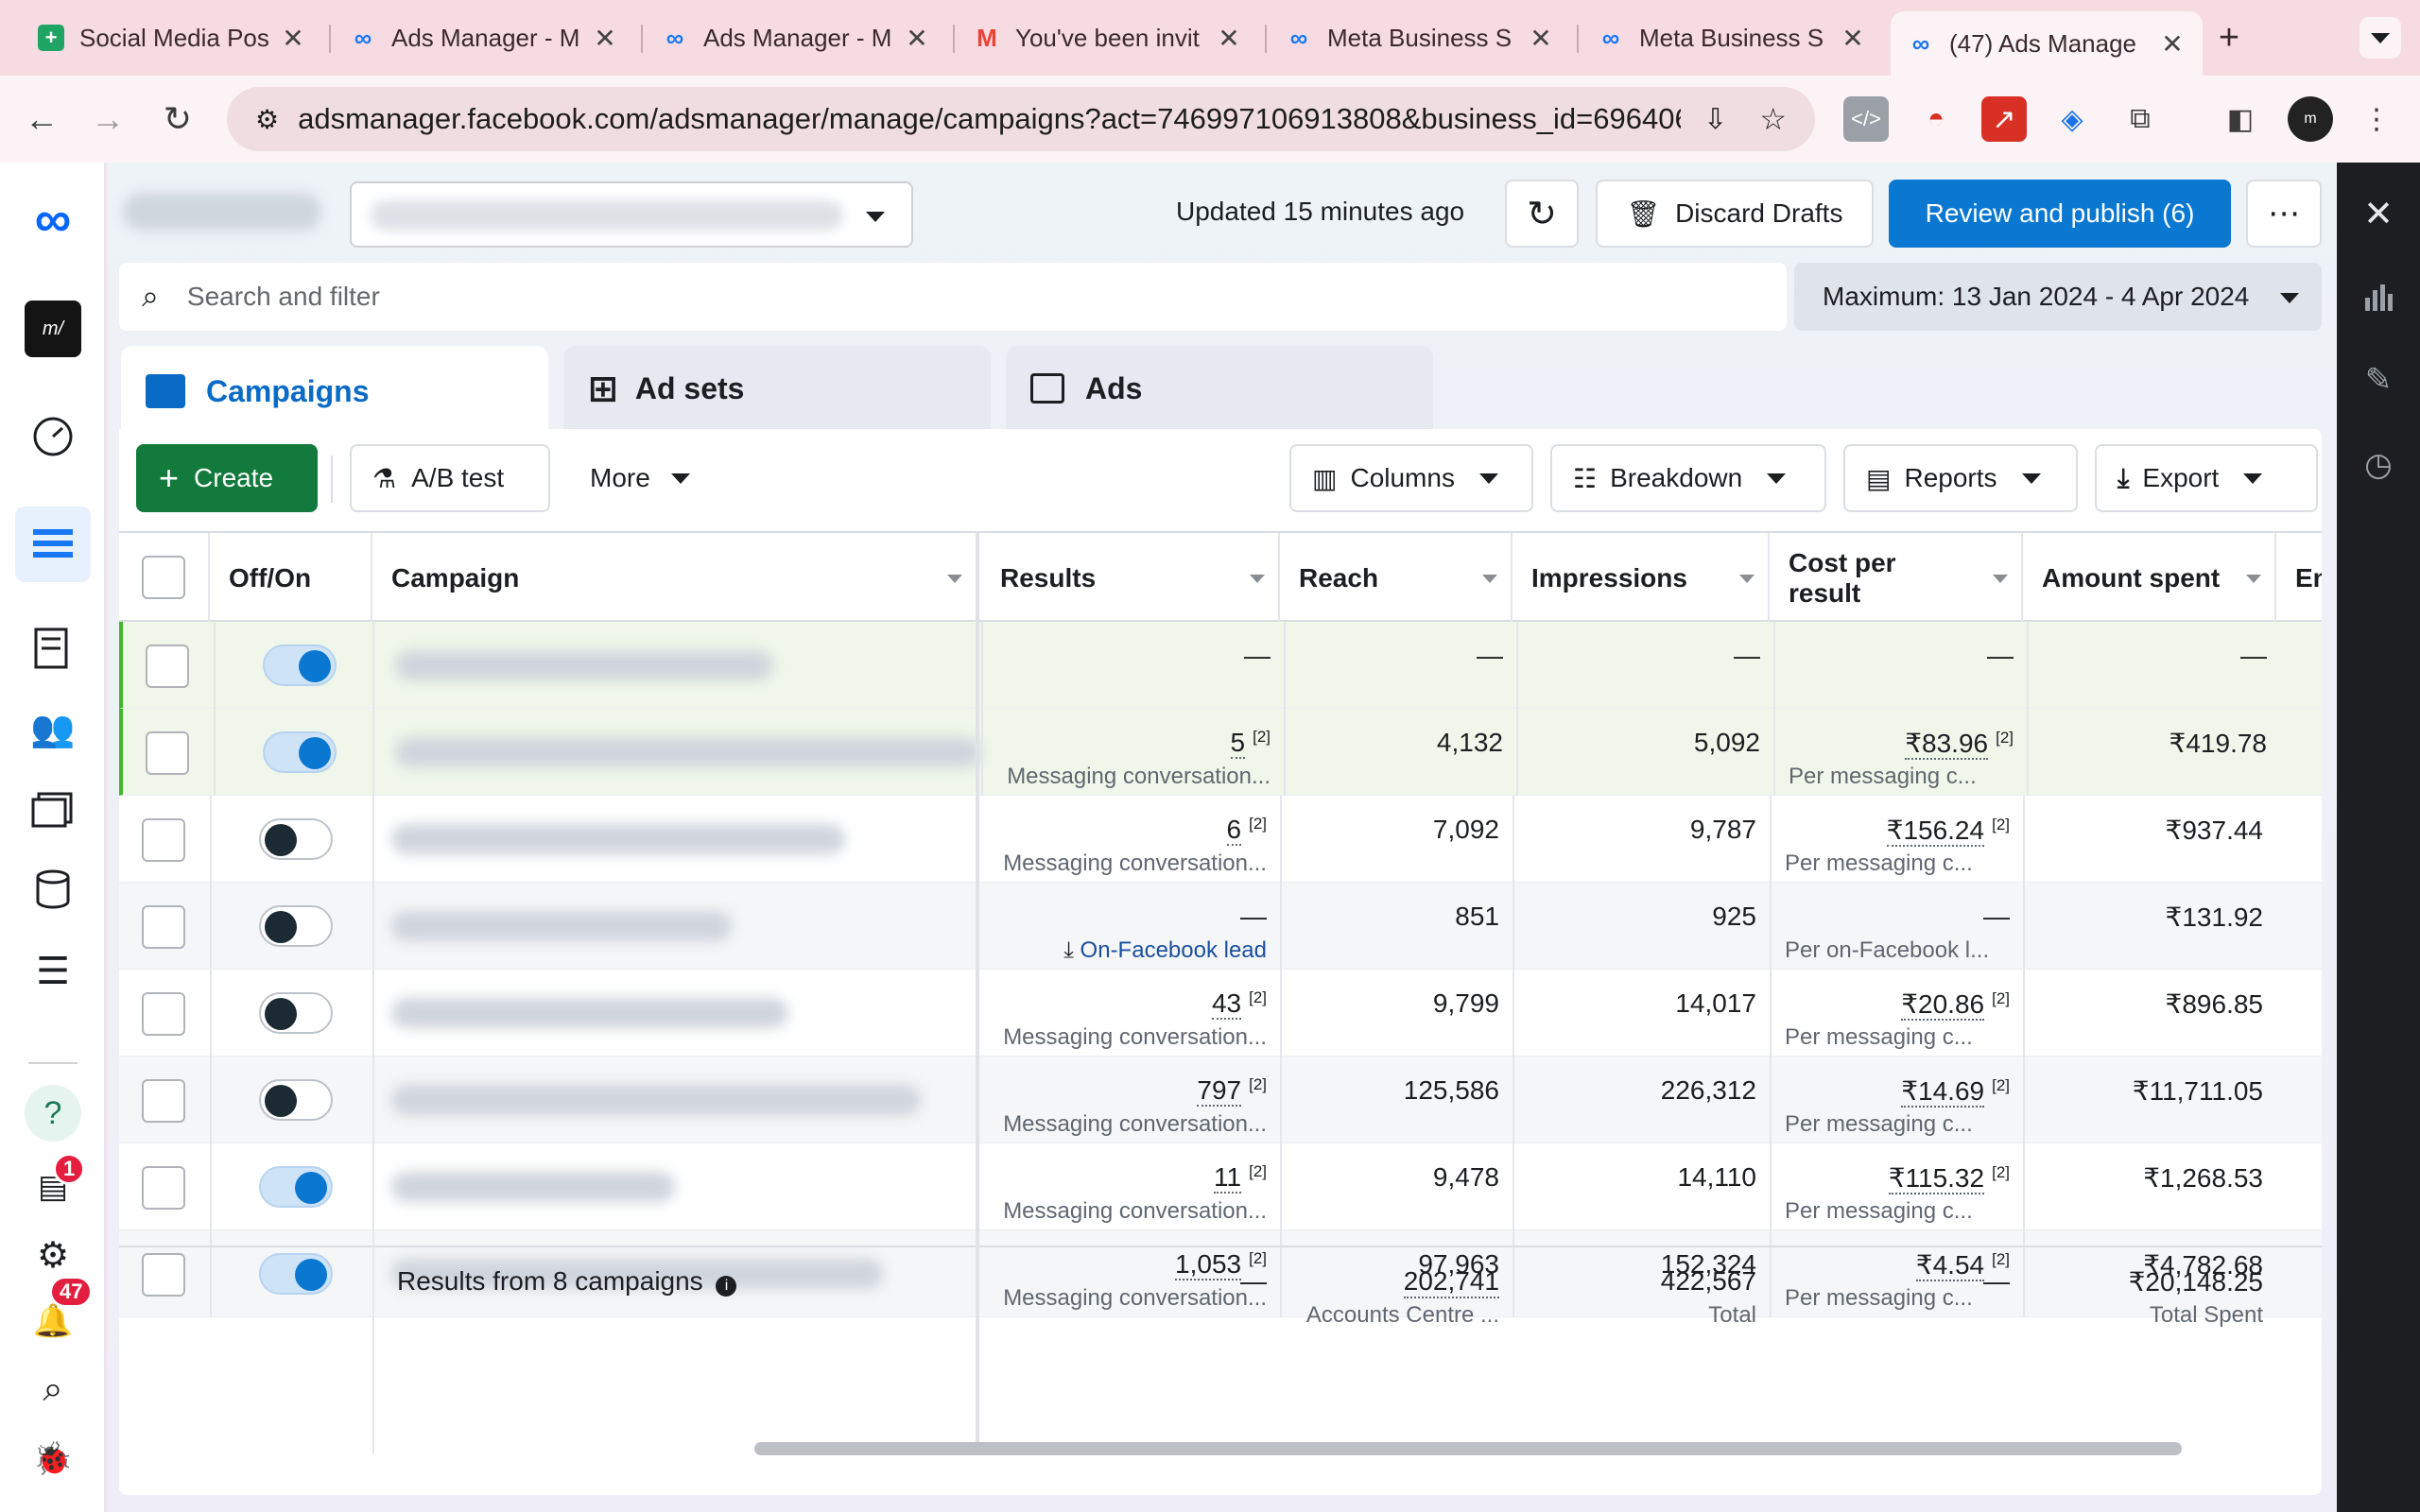 Image resolution: width=2420 pixels, height=1512 pixels. What do you see at coordinates (1128, 578) in the screenshot?
I see `column-results: Results` at bounding box center [1128, 578].